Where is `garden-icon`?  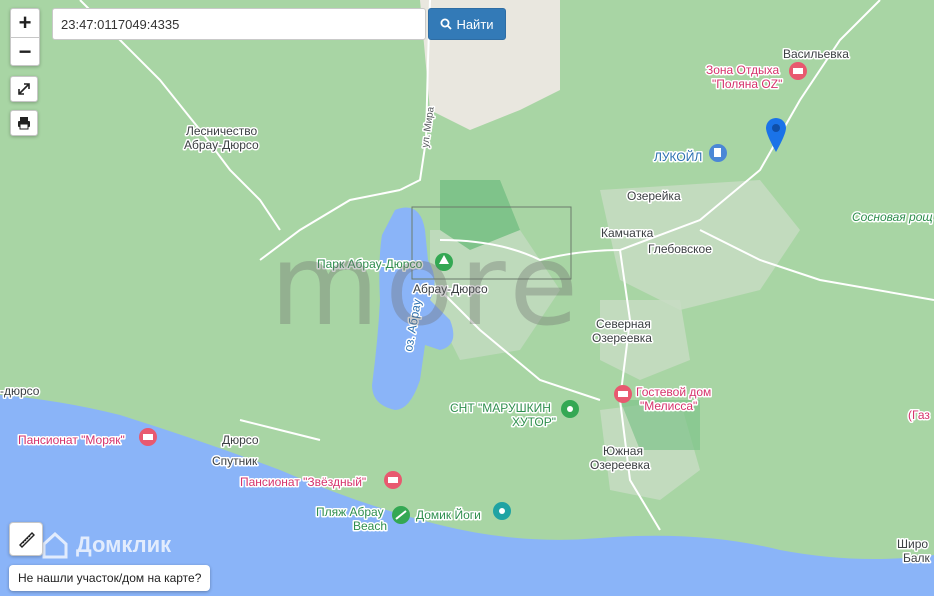
garden-icon is located at coordinates (570, 409).